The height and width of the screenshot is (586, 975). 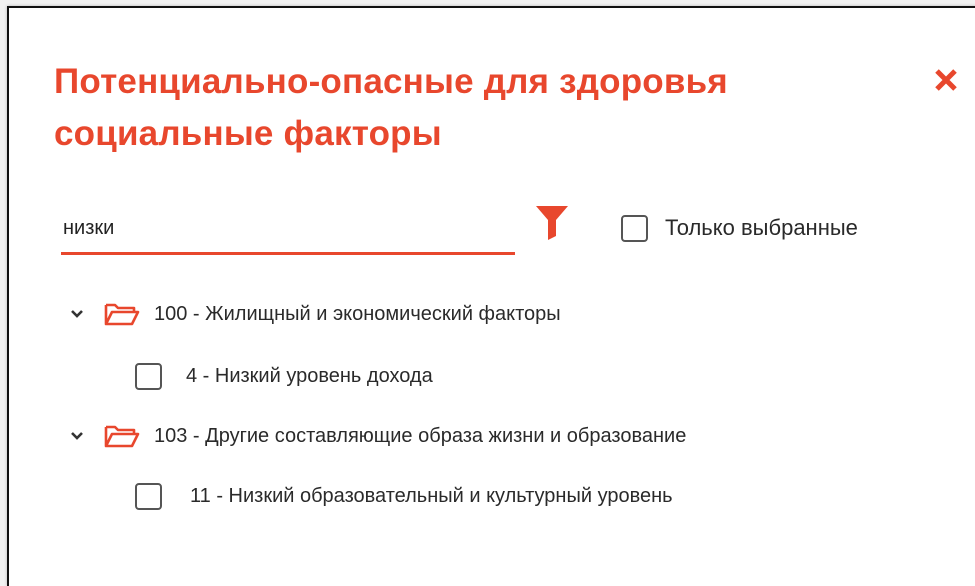 What do you see at coordinates (309, 375) in the screenshot?
I see `tree-leaf-label: 4 - Низкий уровень дохода` at bounding box center [309, 375].